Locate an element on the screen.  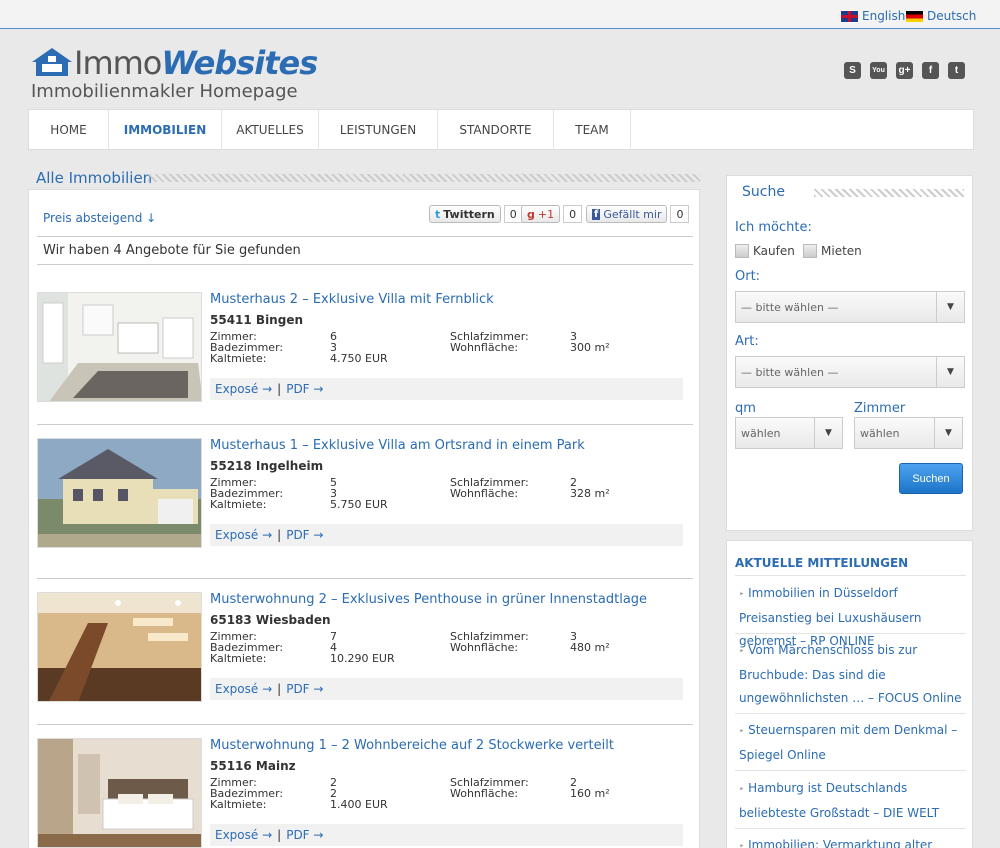
nav-item-standorte: STANDORTE is located at coordinates (496, 129).